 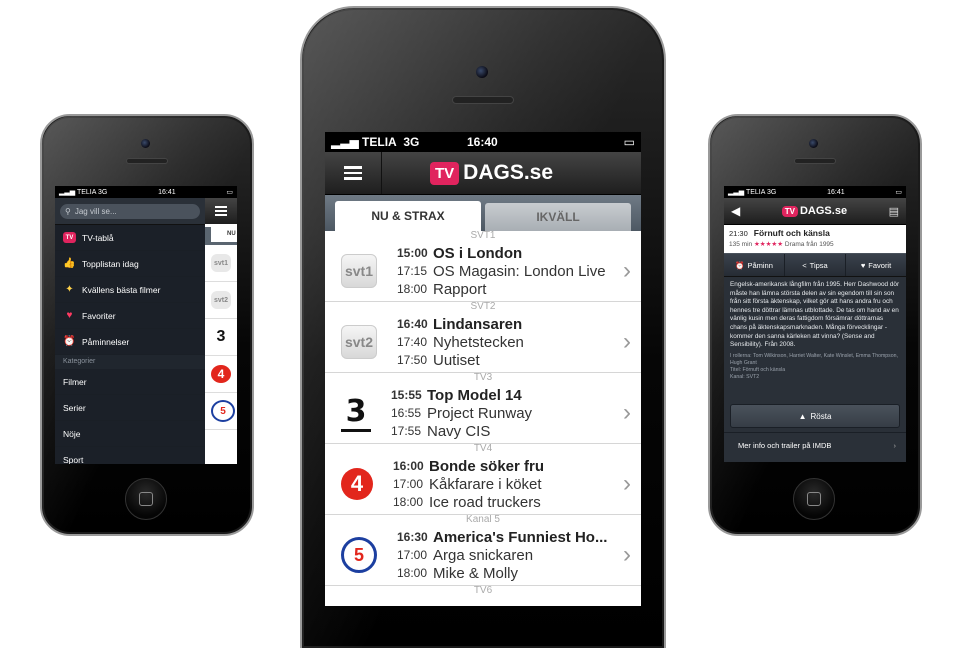 I want to click on right-status-time: 16:41, so click(x=836, y=192).